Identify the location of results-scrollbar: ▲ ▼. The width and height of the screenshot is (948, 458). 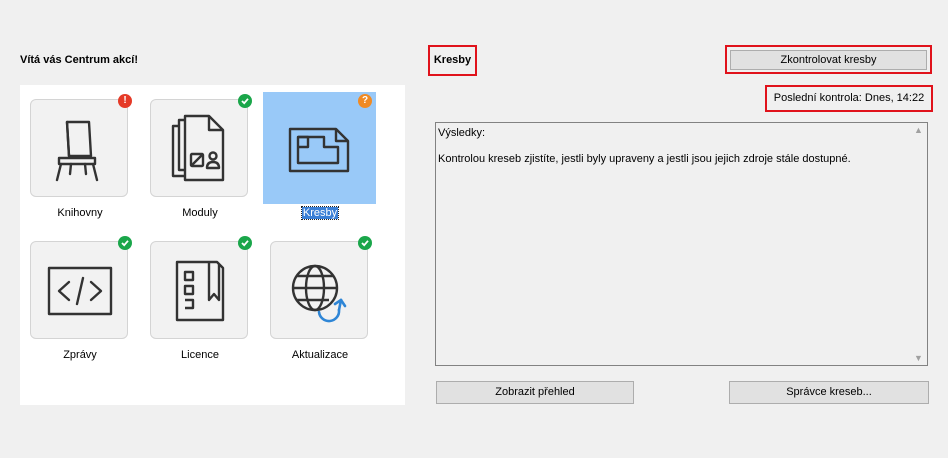
(919, 244).